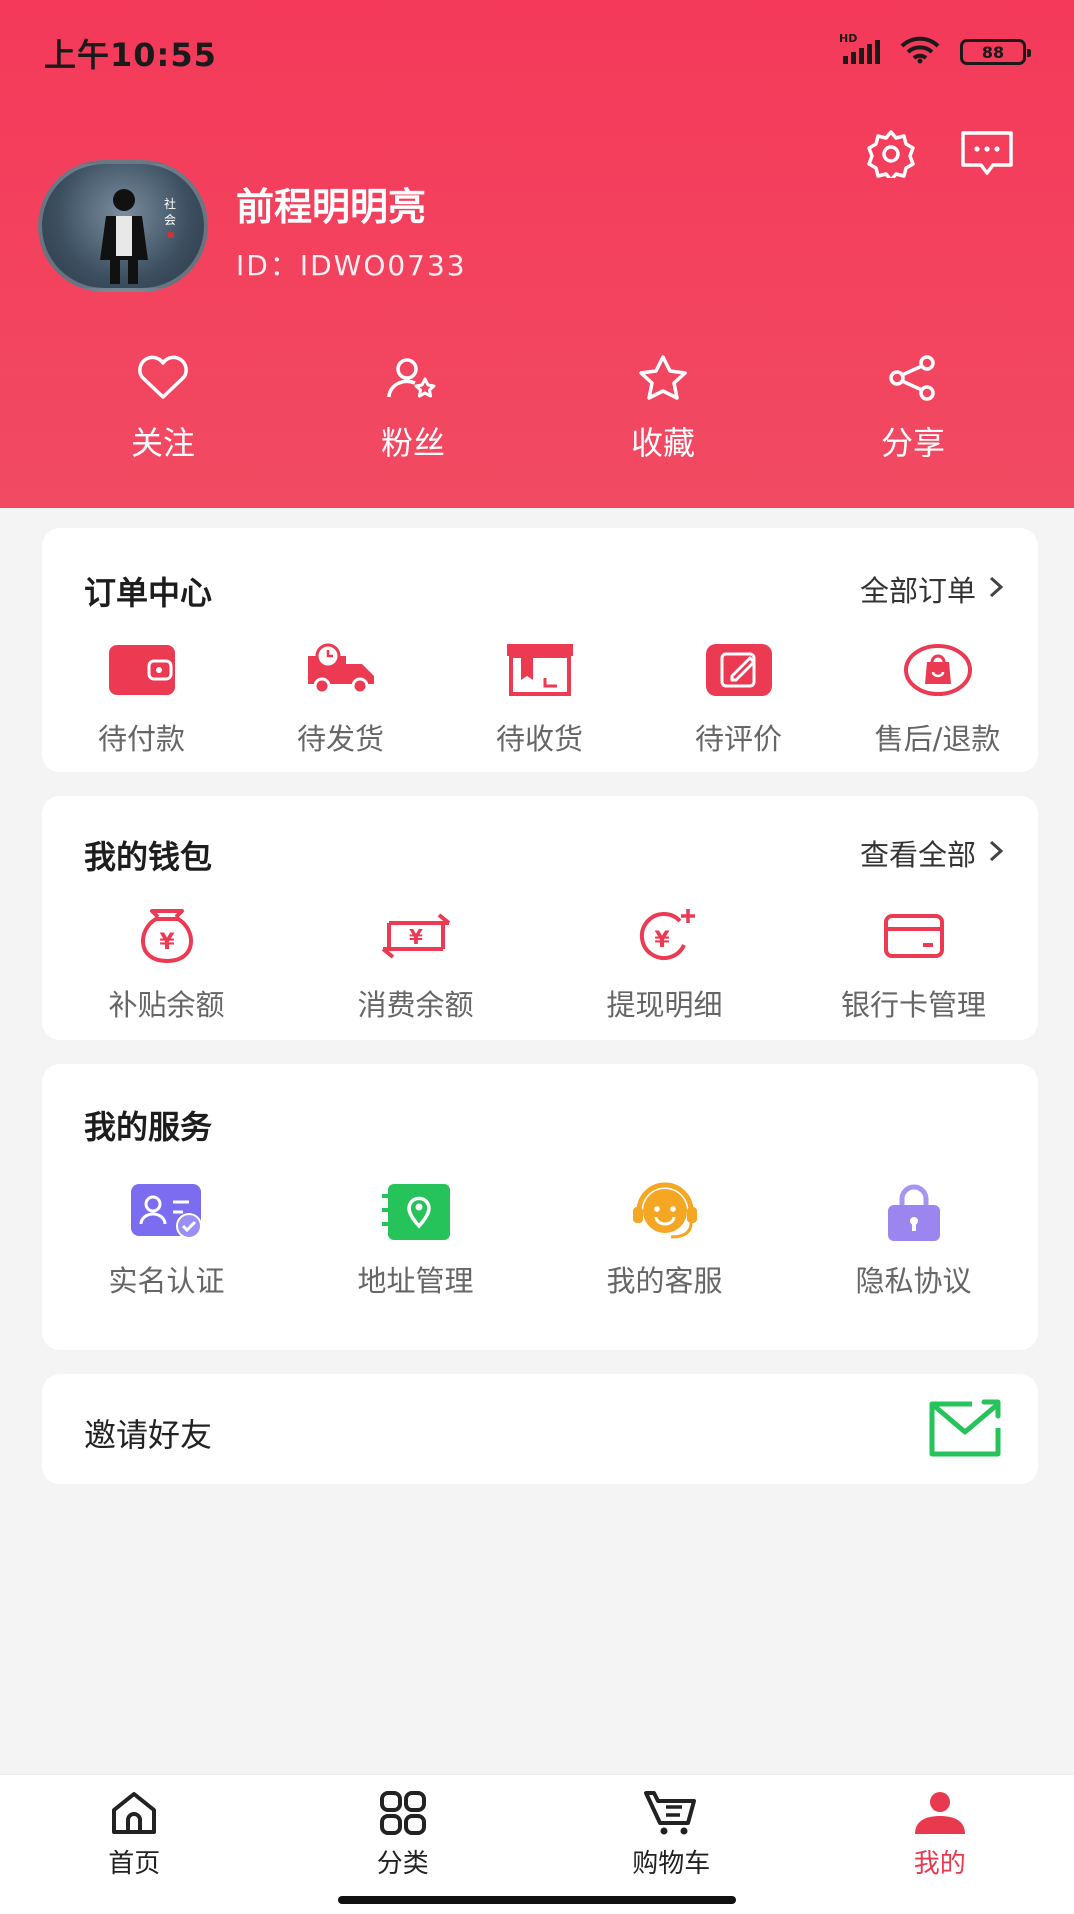 The height and width of the screenshot is (1914, 1074). I want to click on svg-text: 社, so click(170, 203).